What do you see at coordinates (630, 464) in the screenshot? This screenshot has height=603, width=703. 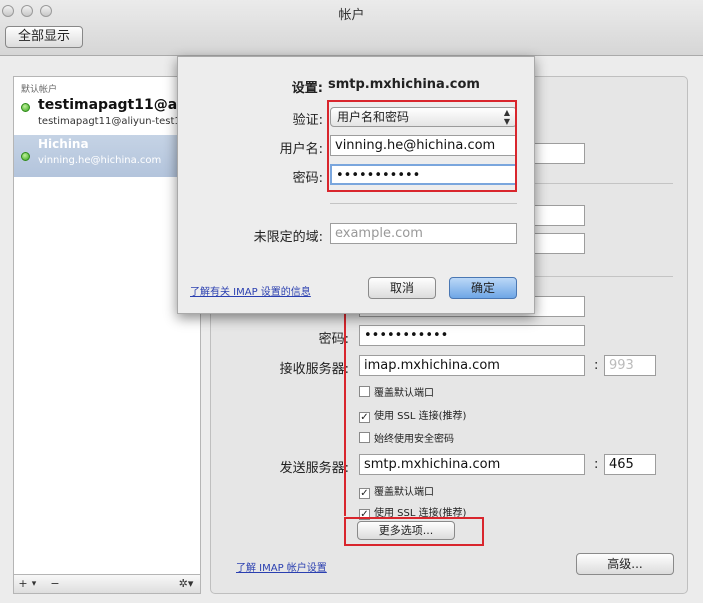 I see `outgoing-port-field: 465` at bounding box center [630, 464].